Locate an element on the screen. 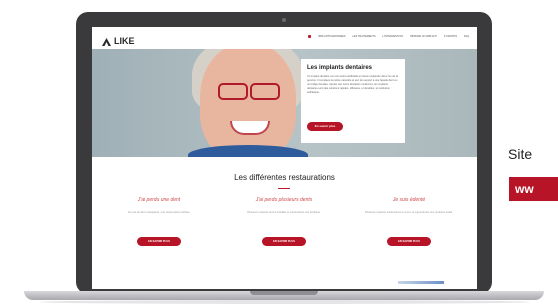 This screenshot has width=558, height=307. column-title: Je suis édenté is located at coordinates (409, 200).